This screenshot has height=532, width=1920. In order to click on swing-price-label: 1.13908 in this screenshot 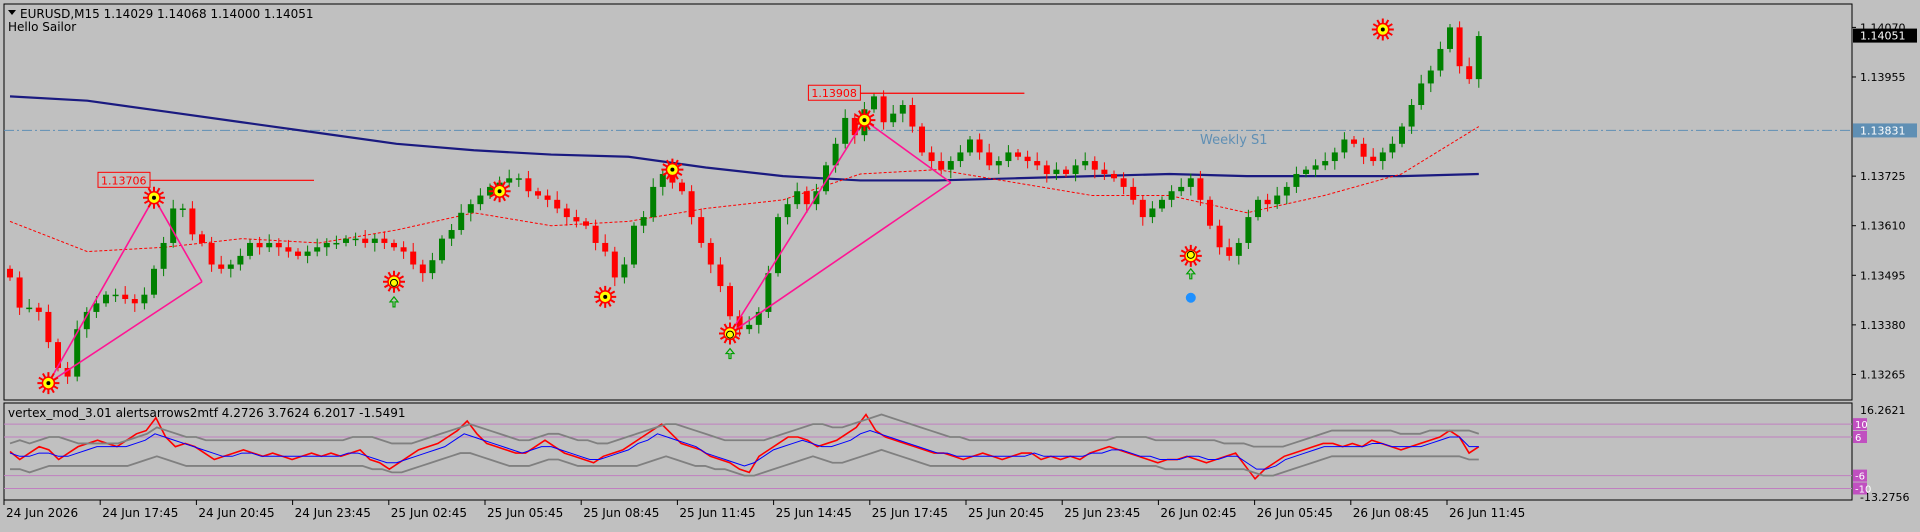, I will do `click(834, 93)`.